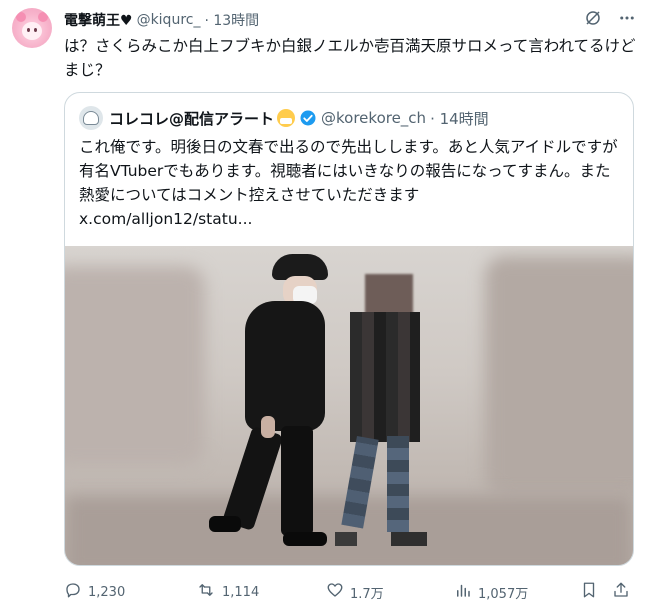 The width and height of the screenshot is (651, 614). Describe the element at coordinates (335, 592) in the screenshot. I see `like-icon` at that location.